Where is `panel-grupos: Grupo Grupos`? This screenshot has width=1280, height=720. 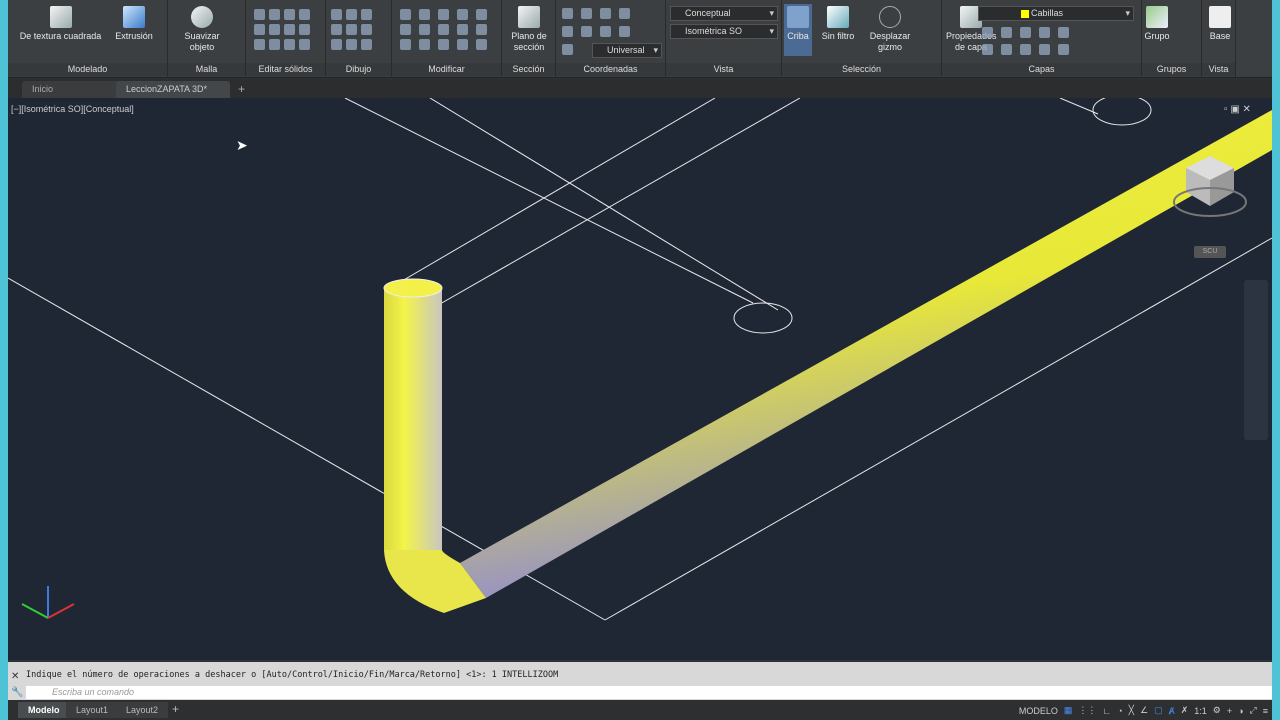 panel-grupos: Grupo Grupos is located at coordinates (1172, 39).